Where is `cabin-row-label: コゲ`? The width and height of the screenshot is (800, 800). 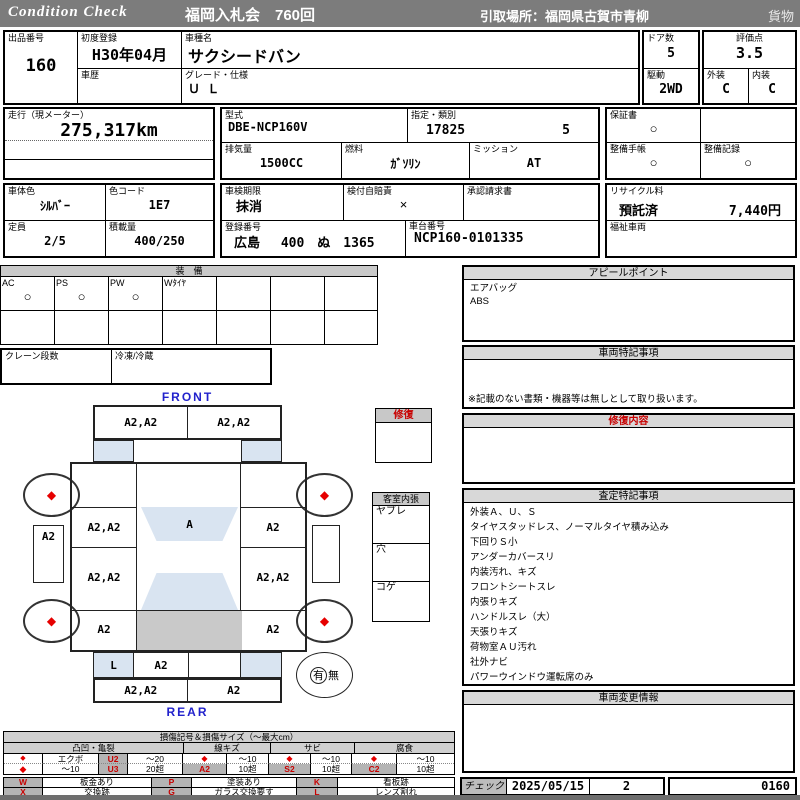 cabin-row-label: コゲ is located at coordinates (386, 587).